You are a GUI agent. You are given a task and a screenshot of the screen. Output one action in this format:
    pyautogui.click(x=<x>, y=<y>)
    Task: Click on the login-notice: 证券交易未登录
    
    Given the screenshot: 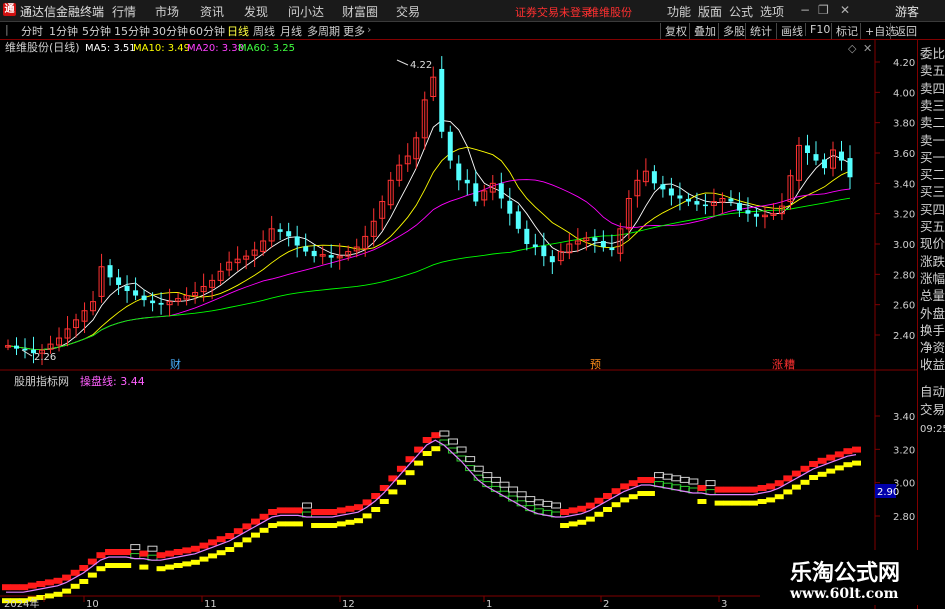 What is the action you would take?
    pyautogui.click(x=553, y=12)
    